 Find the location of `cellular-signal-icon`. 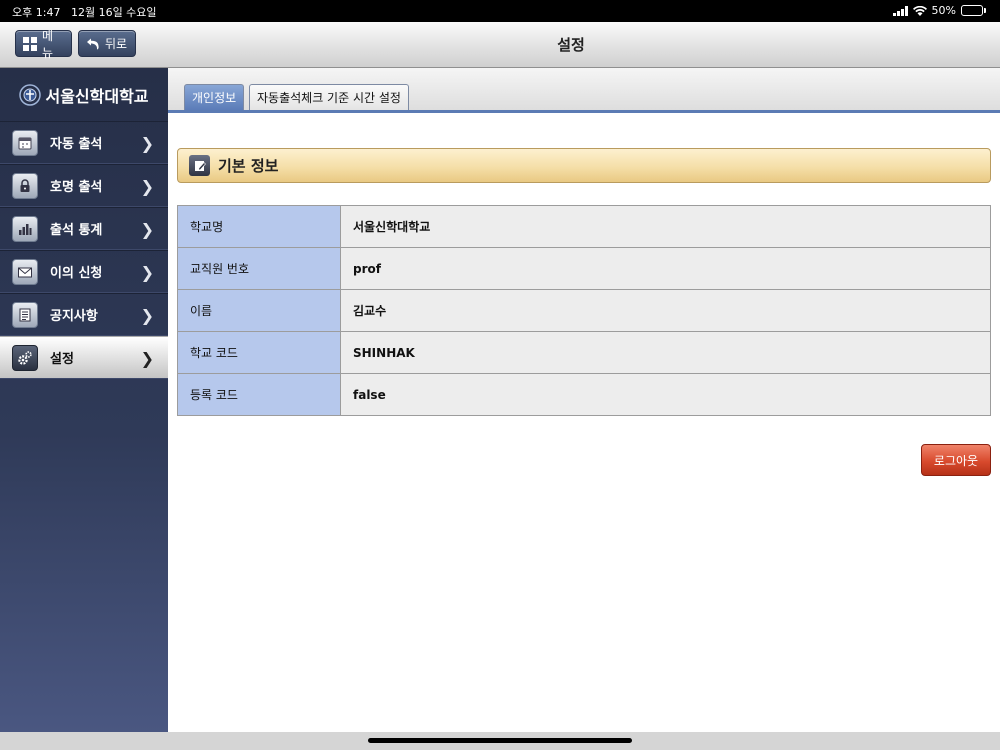

cellular-signal-icon is located at coordinates (900, 10).